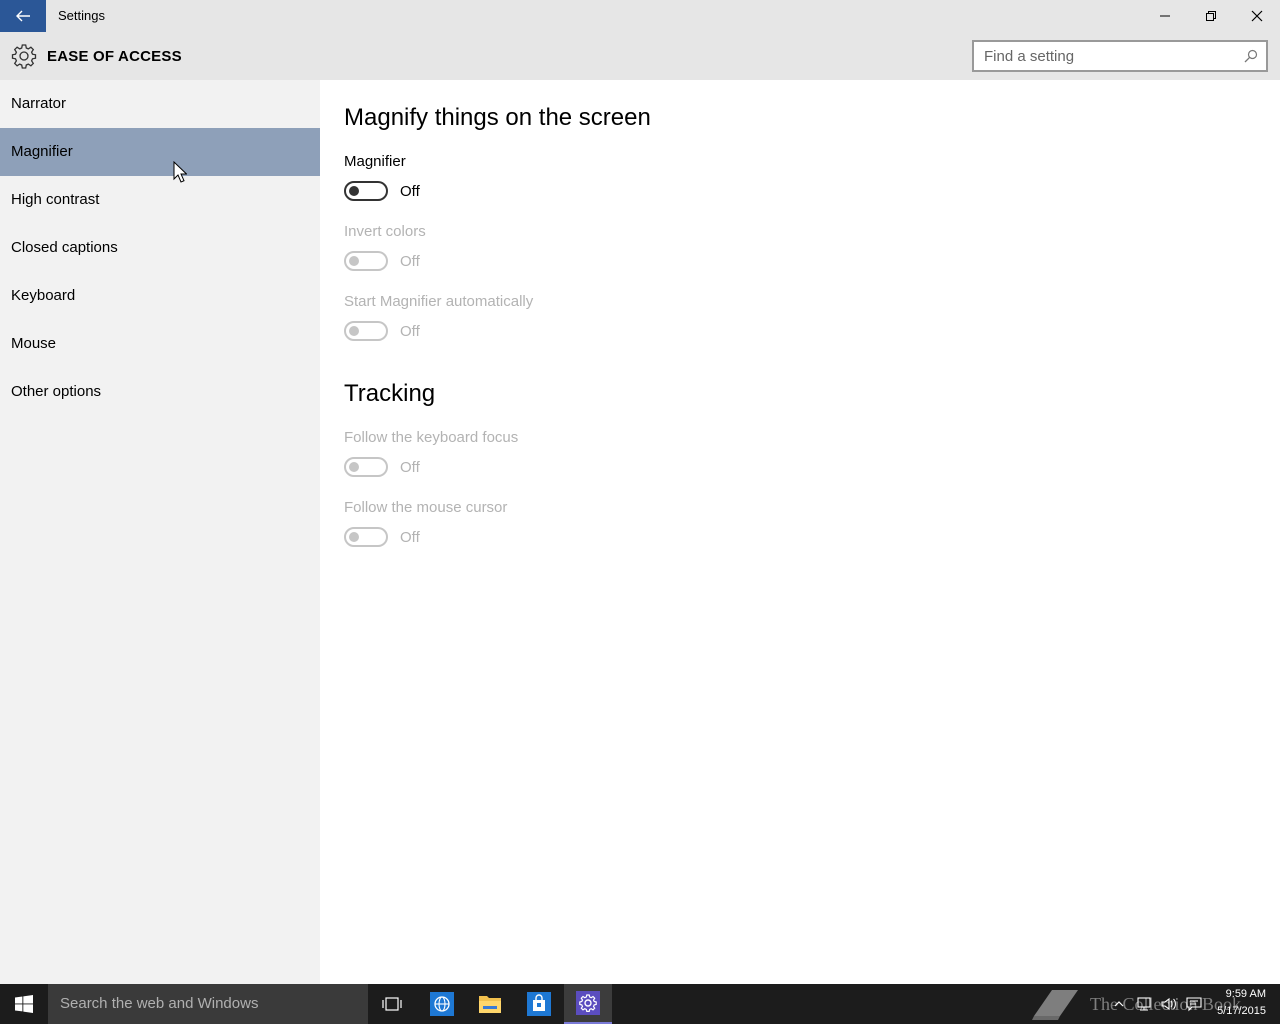 This screenshot has width=1280, height=1024. I want to click on close-button, so click(1257, 16).